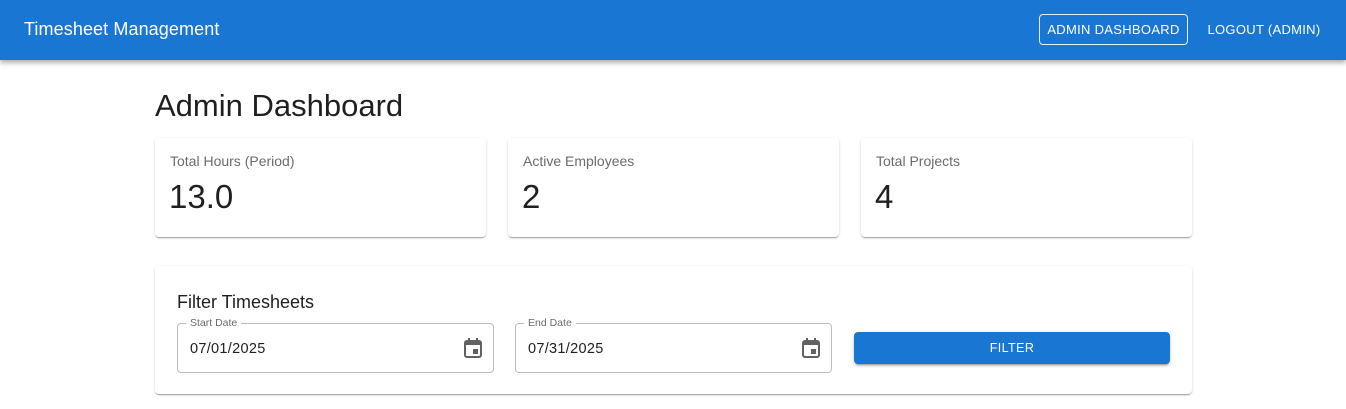 This screenshot has width=1346, height=409. Describe the element at coordinates (579, 161) in the screenshot. I see `stat-label: Active Employees` at that location.